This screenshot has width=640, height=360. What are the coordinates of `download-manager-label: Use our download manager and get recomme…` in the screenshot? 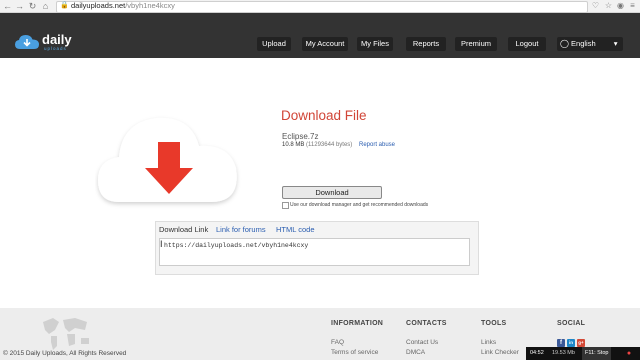 It's located at (359, 205).